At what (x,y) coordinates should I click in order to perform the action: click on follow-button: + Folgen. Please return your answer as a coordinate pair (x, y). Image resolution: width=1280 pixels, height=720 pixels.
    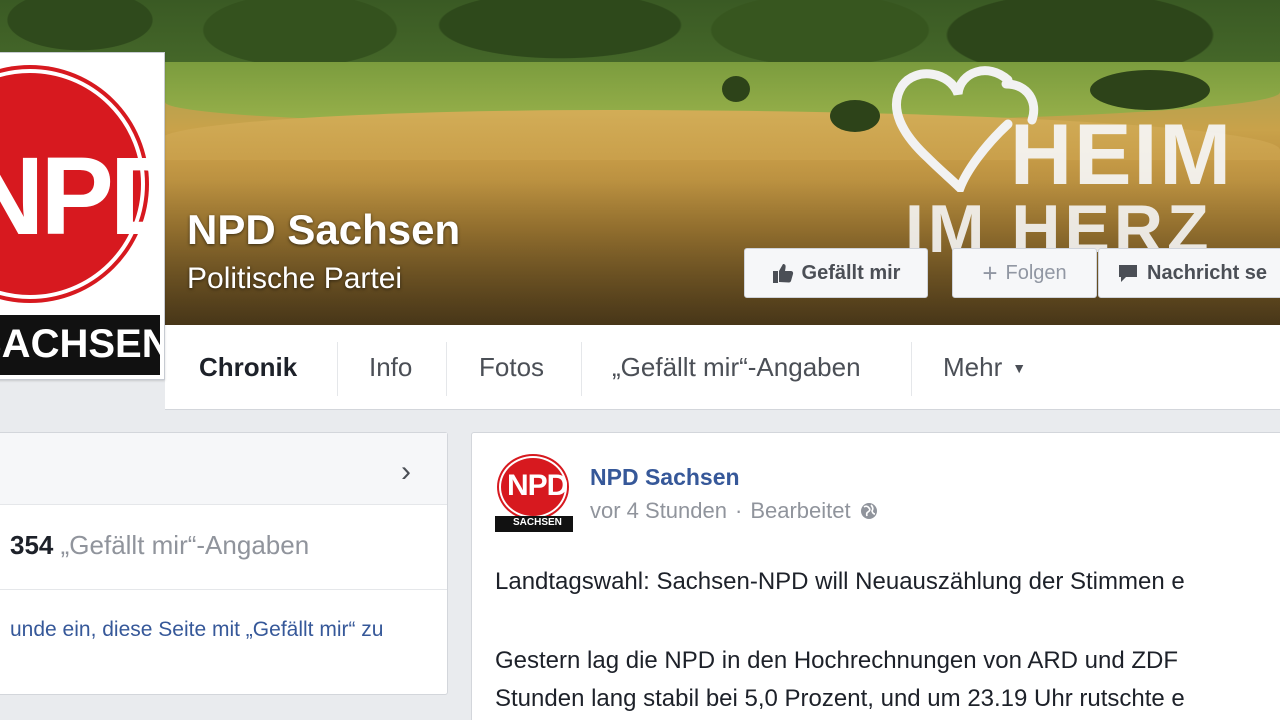
    Looking at the image, I should click on (1024, 273).